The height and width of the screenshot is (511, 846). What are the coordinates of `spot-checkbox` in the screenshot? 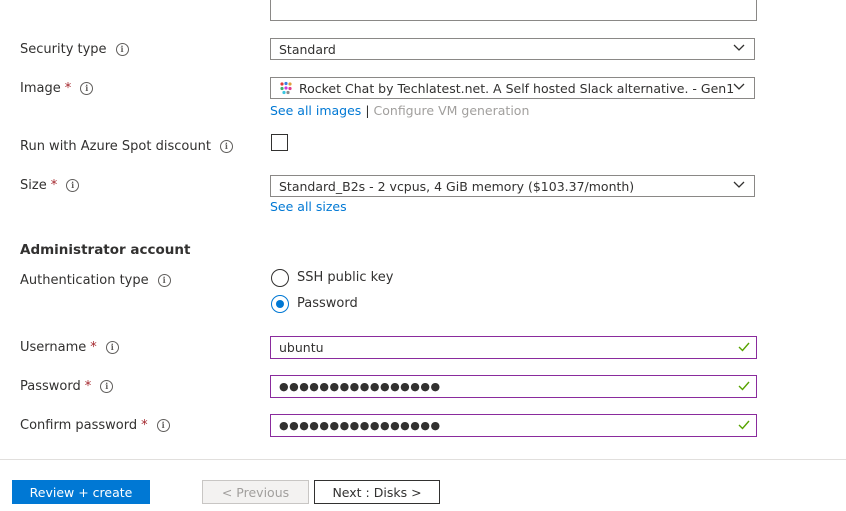 It's located at (279, 142).